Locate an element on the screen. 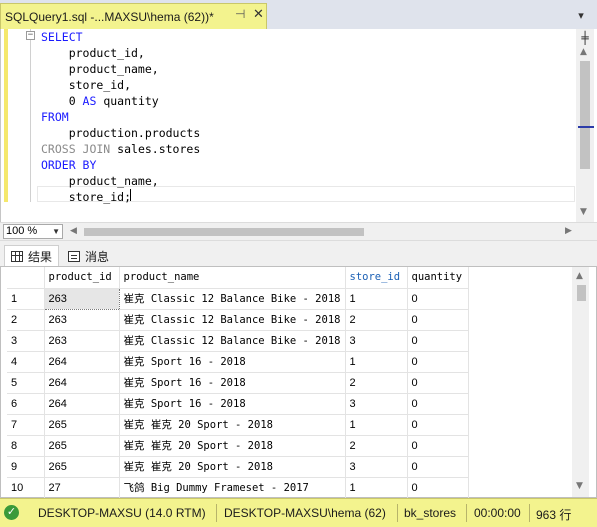 This screenshot has height=527, width=597. code-line: product_id, is located at coordinates (308, 53).